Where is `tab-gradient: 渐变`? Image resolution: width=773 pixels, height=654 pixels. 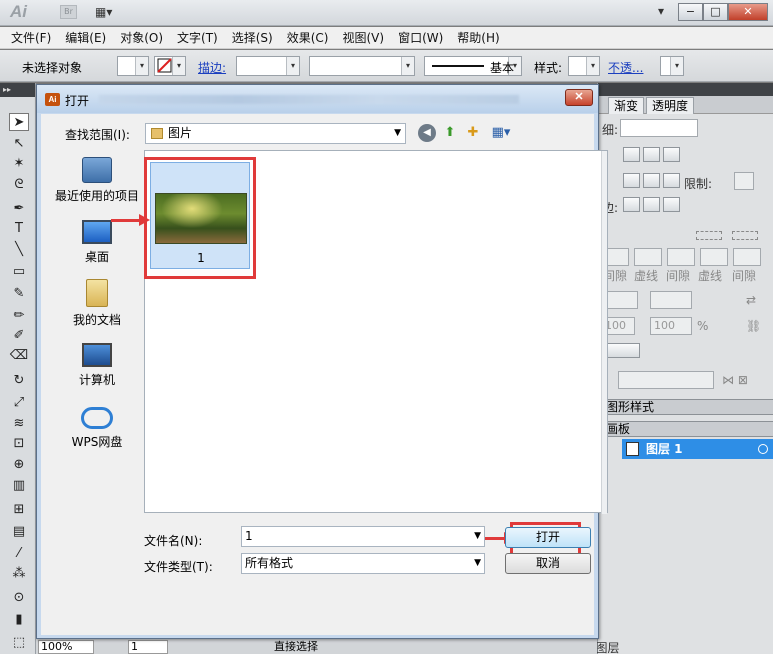
tab-gradient: 渐变 is located at coordinates (626, 105).